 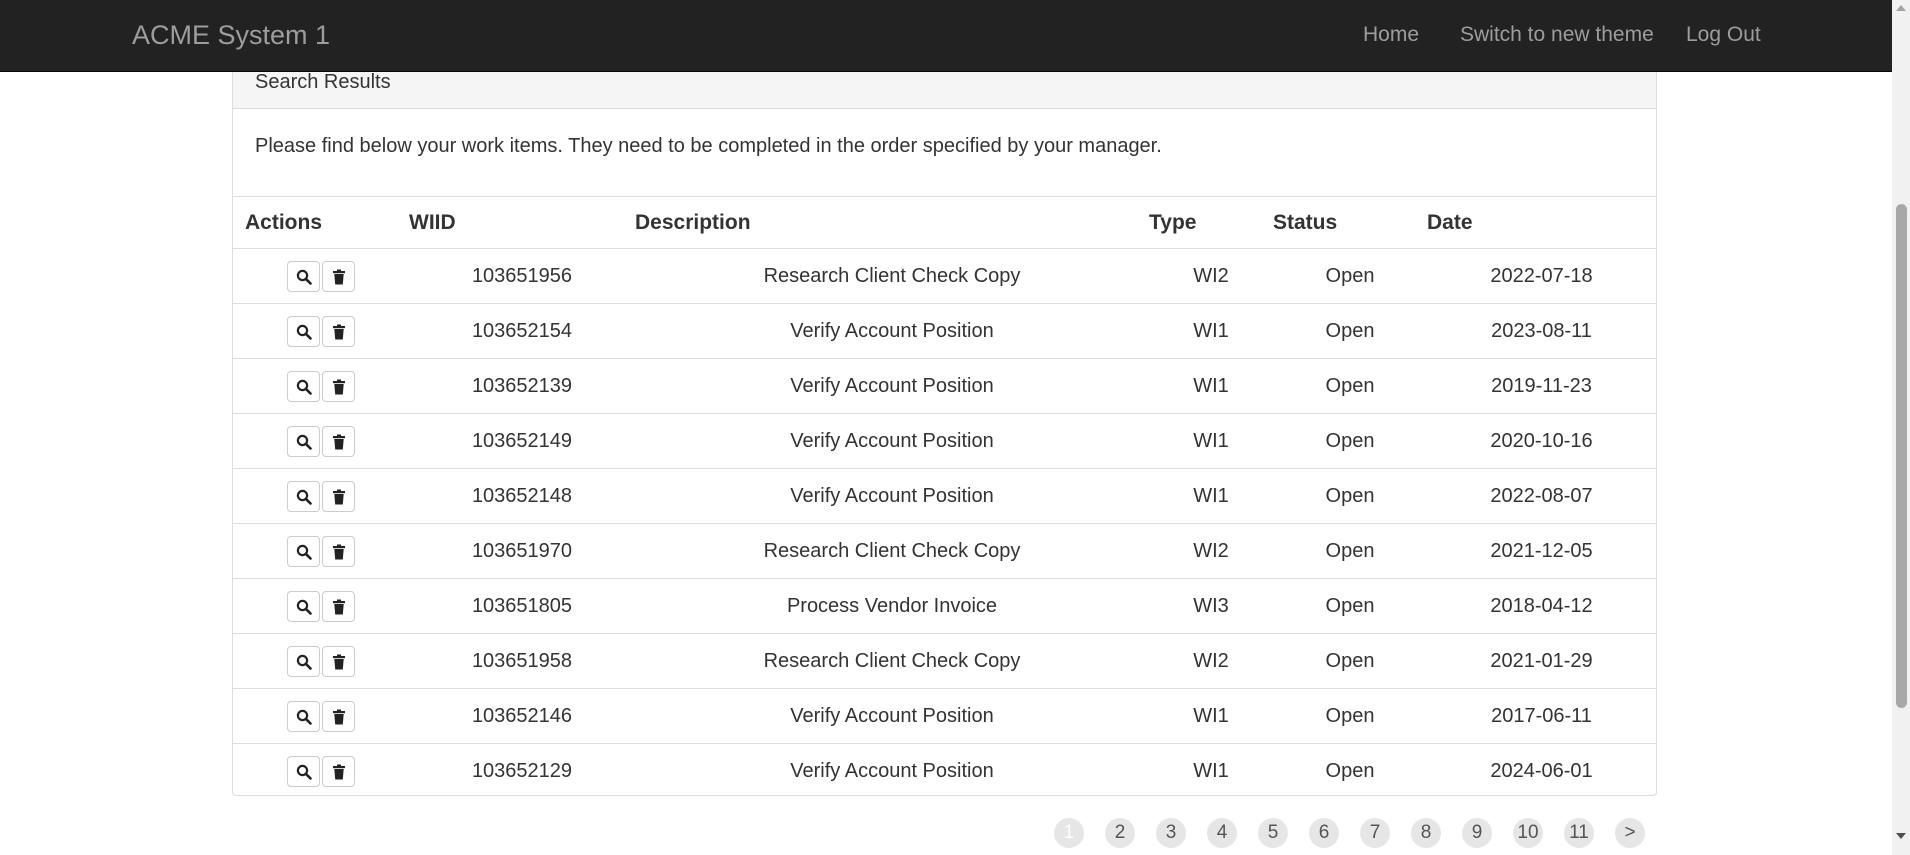 I want to click on scroll-down-arrow-icon, so click(x=1901, y=836).